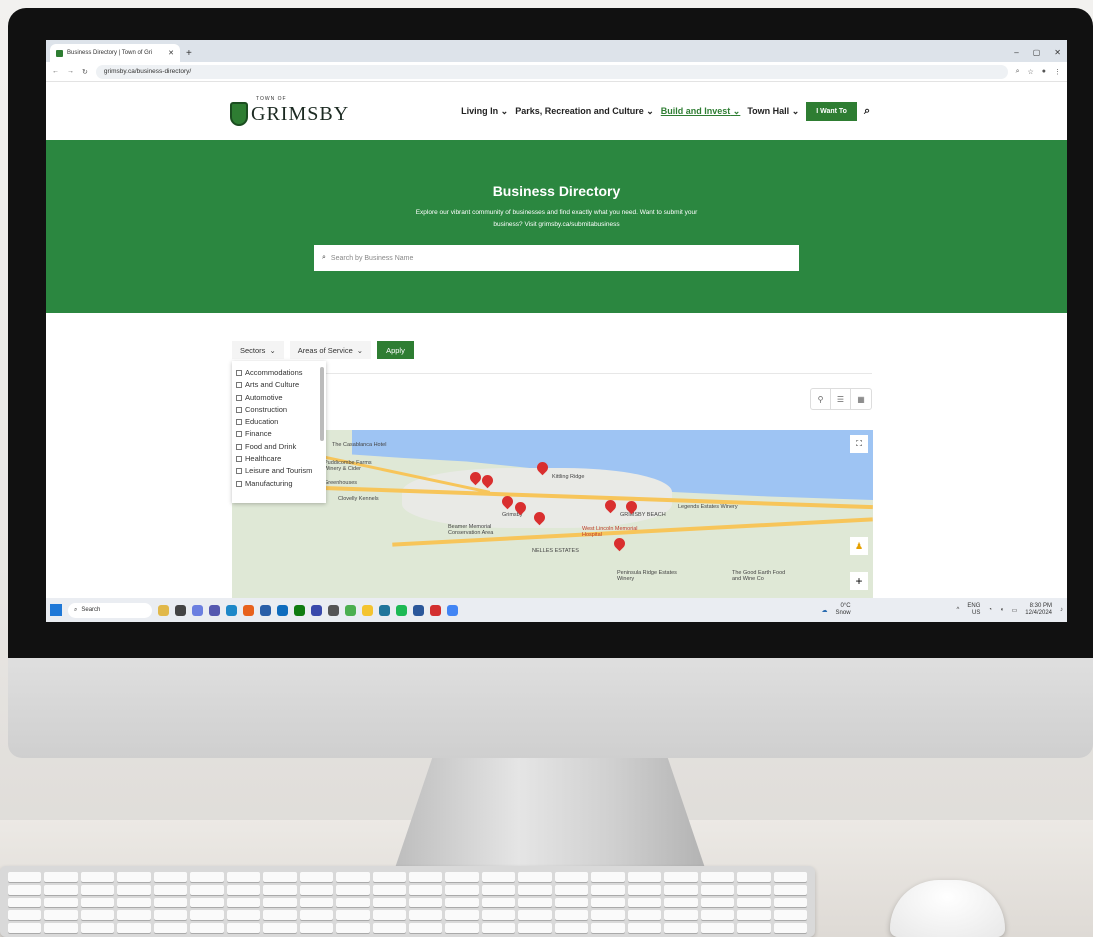 Image resolution: width=1093 pixels, height=937 pixels. I want to click on apply-button: Apply, so click(395, 350).